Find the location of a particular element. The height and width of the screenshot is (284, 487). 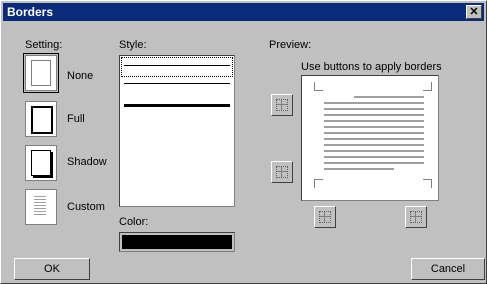

color-label: Color: is located at coordinates (134, 222).